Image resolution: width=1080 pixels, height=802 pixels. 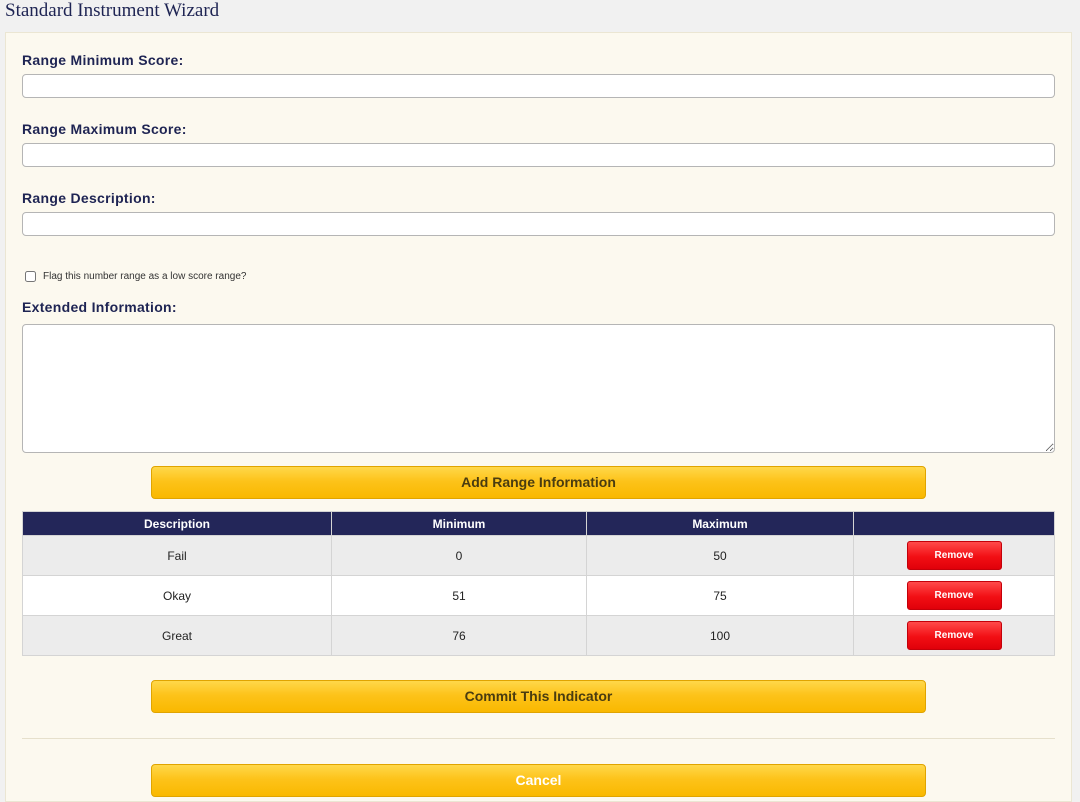 I want to click on range-min-label: Range Minimum Score:, so click(x=103, y=60).